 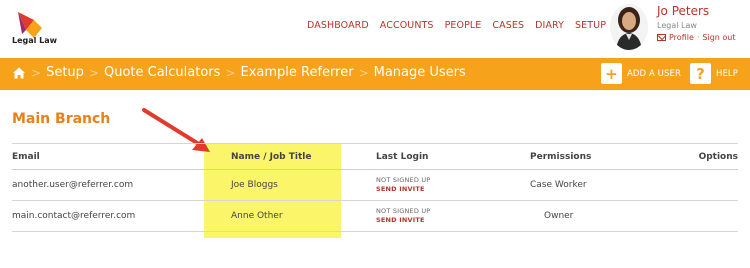 I want to click on plus-icon: +, so click(x=611, y=73).